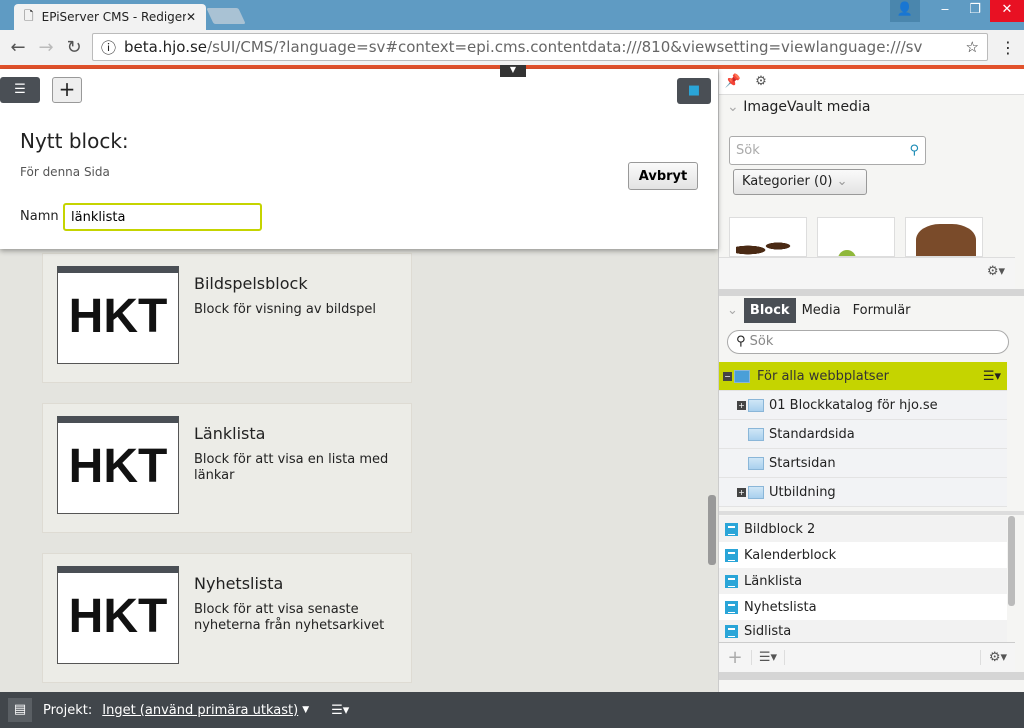 This screenshot has height=728, width=1024. What do you see at coordinates (863, 492) in the screenshot?
I see `tree-node: + Utbildning` at bounding box center [863, 492].